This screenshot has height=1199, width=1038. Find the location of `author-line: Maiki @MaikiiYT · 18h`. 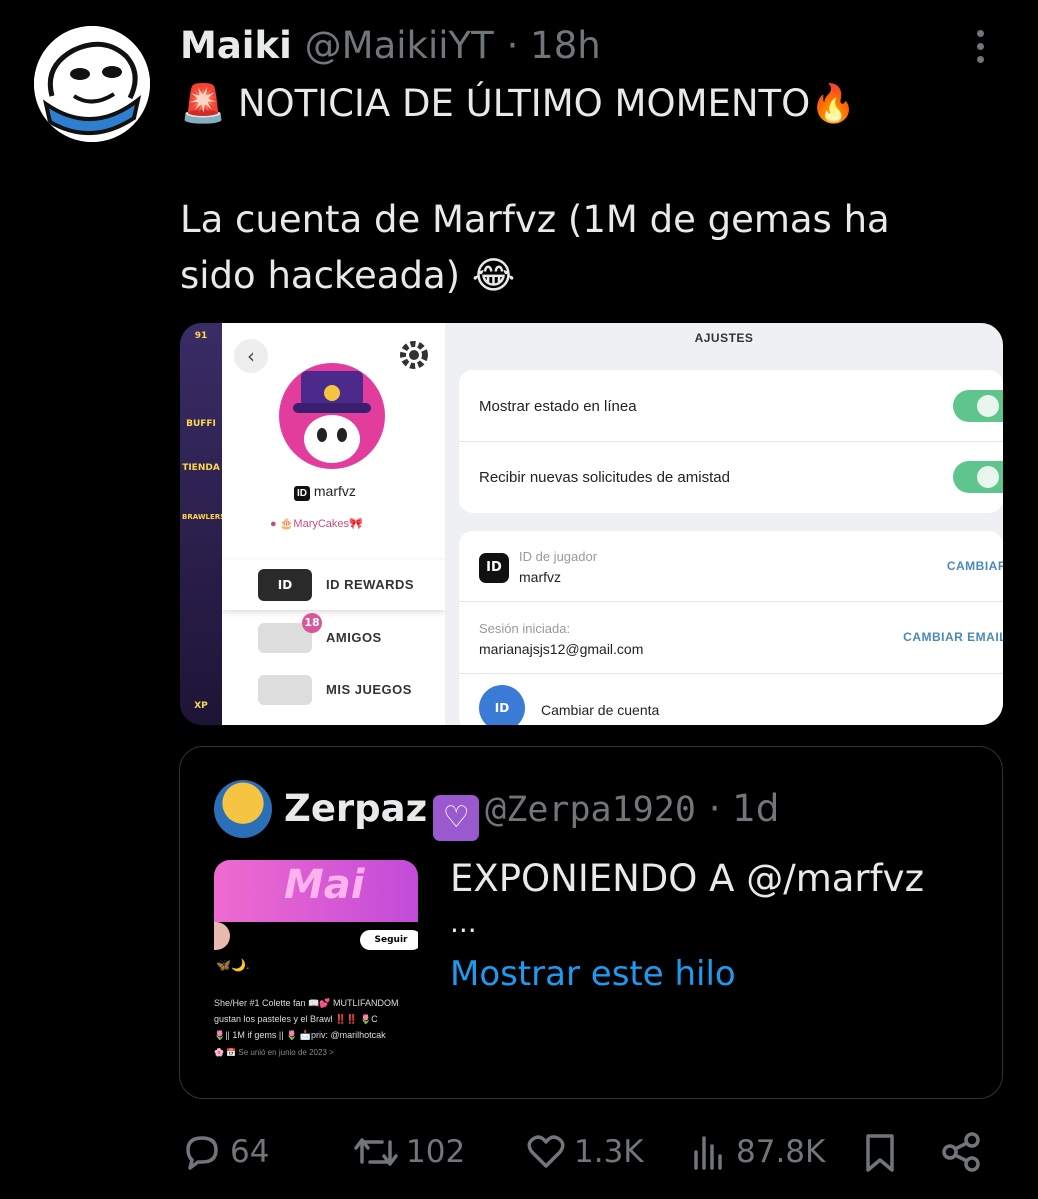

author-line: Maiki @MaikiiYT · 18h is located at coordinates (390, 45).